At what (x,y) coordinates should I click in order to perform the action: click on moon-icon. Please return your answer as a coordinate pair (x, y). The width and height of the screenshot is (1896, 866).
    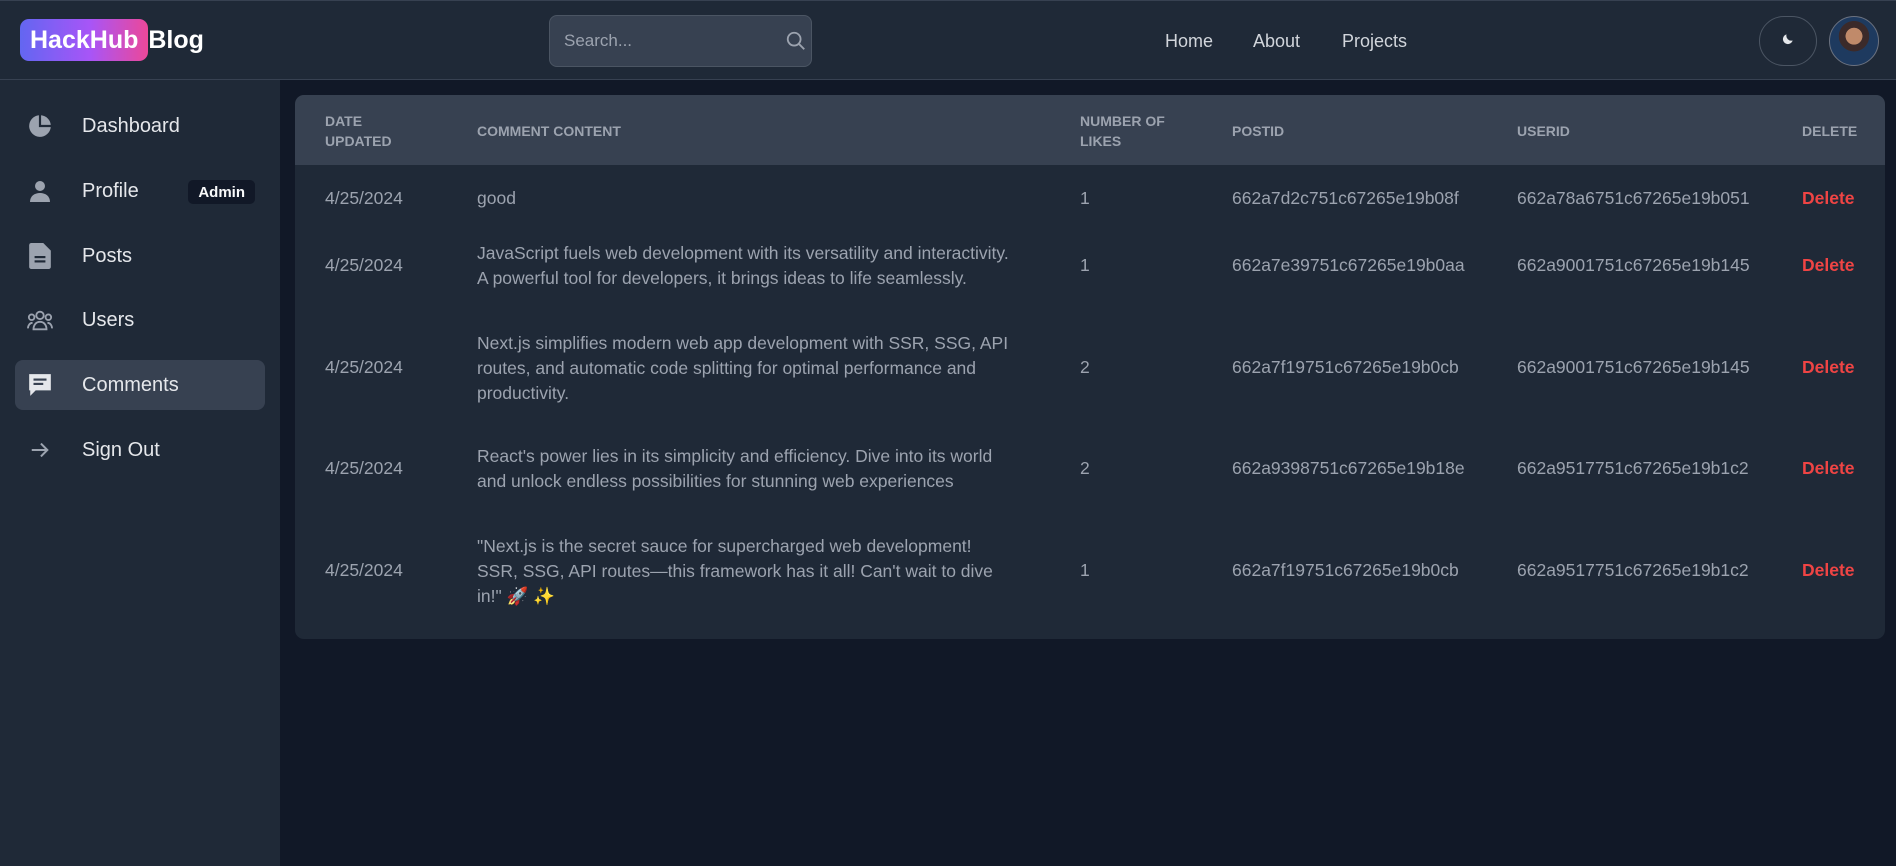
    Looking at the image, I should click on (1788, 41).